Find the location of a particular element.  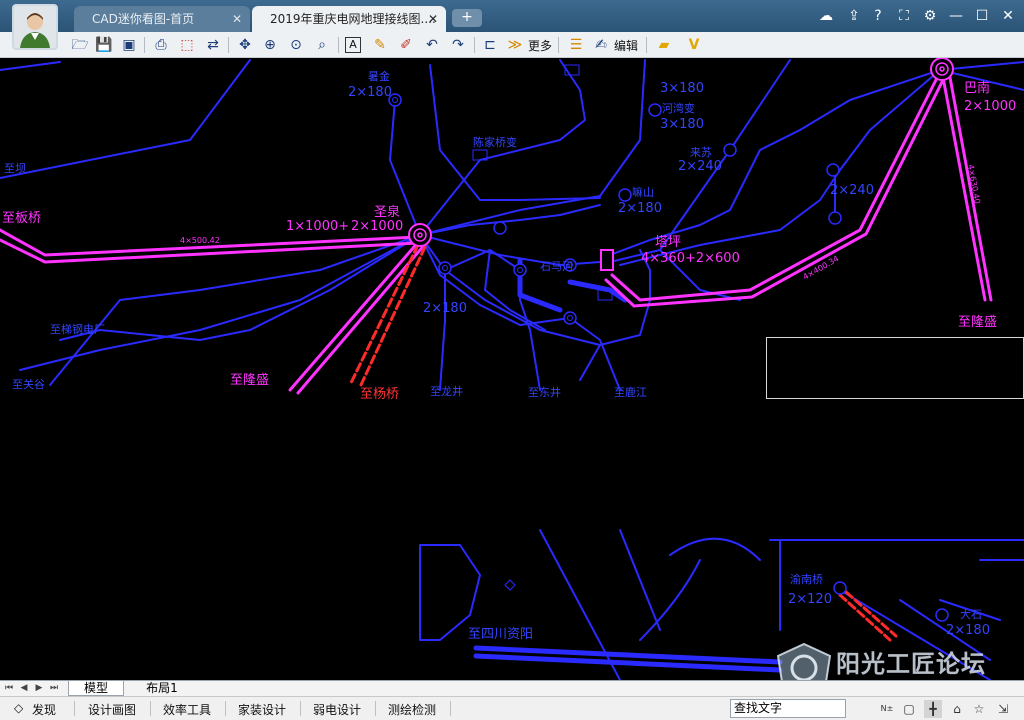

map-label: 石马河 is located at coordinates (556, 266).